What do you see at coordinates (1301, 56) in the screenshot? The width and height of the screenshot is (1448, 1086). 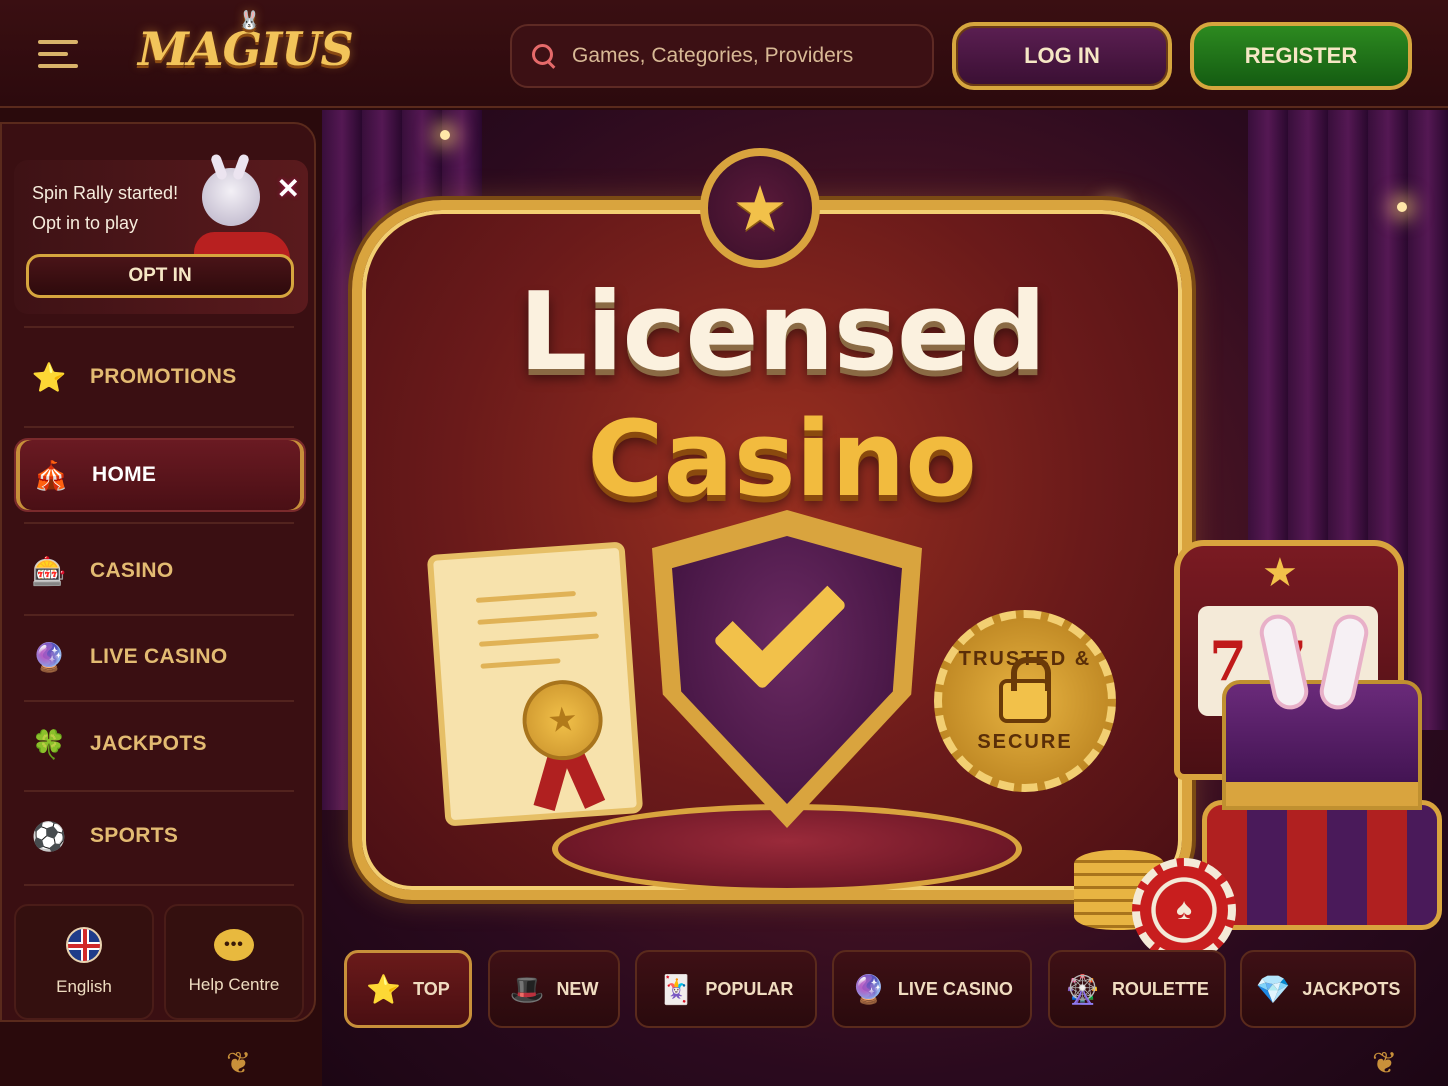 I see `register-button: REGISTER` at bounding box center [1301, 56].